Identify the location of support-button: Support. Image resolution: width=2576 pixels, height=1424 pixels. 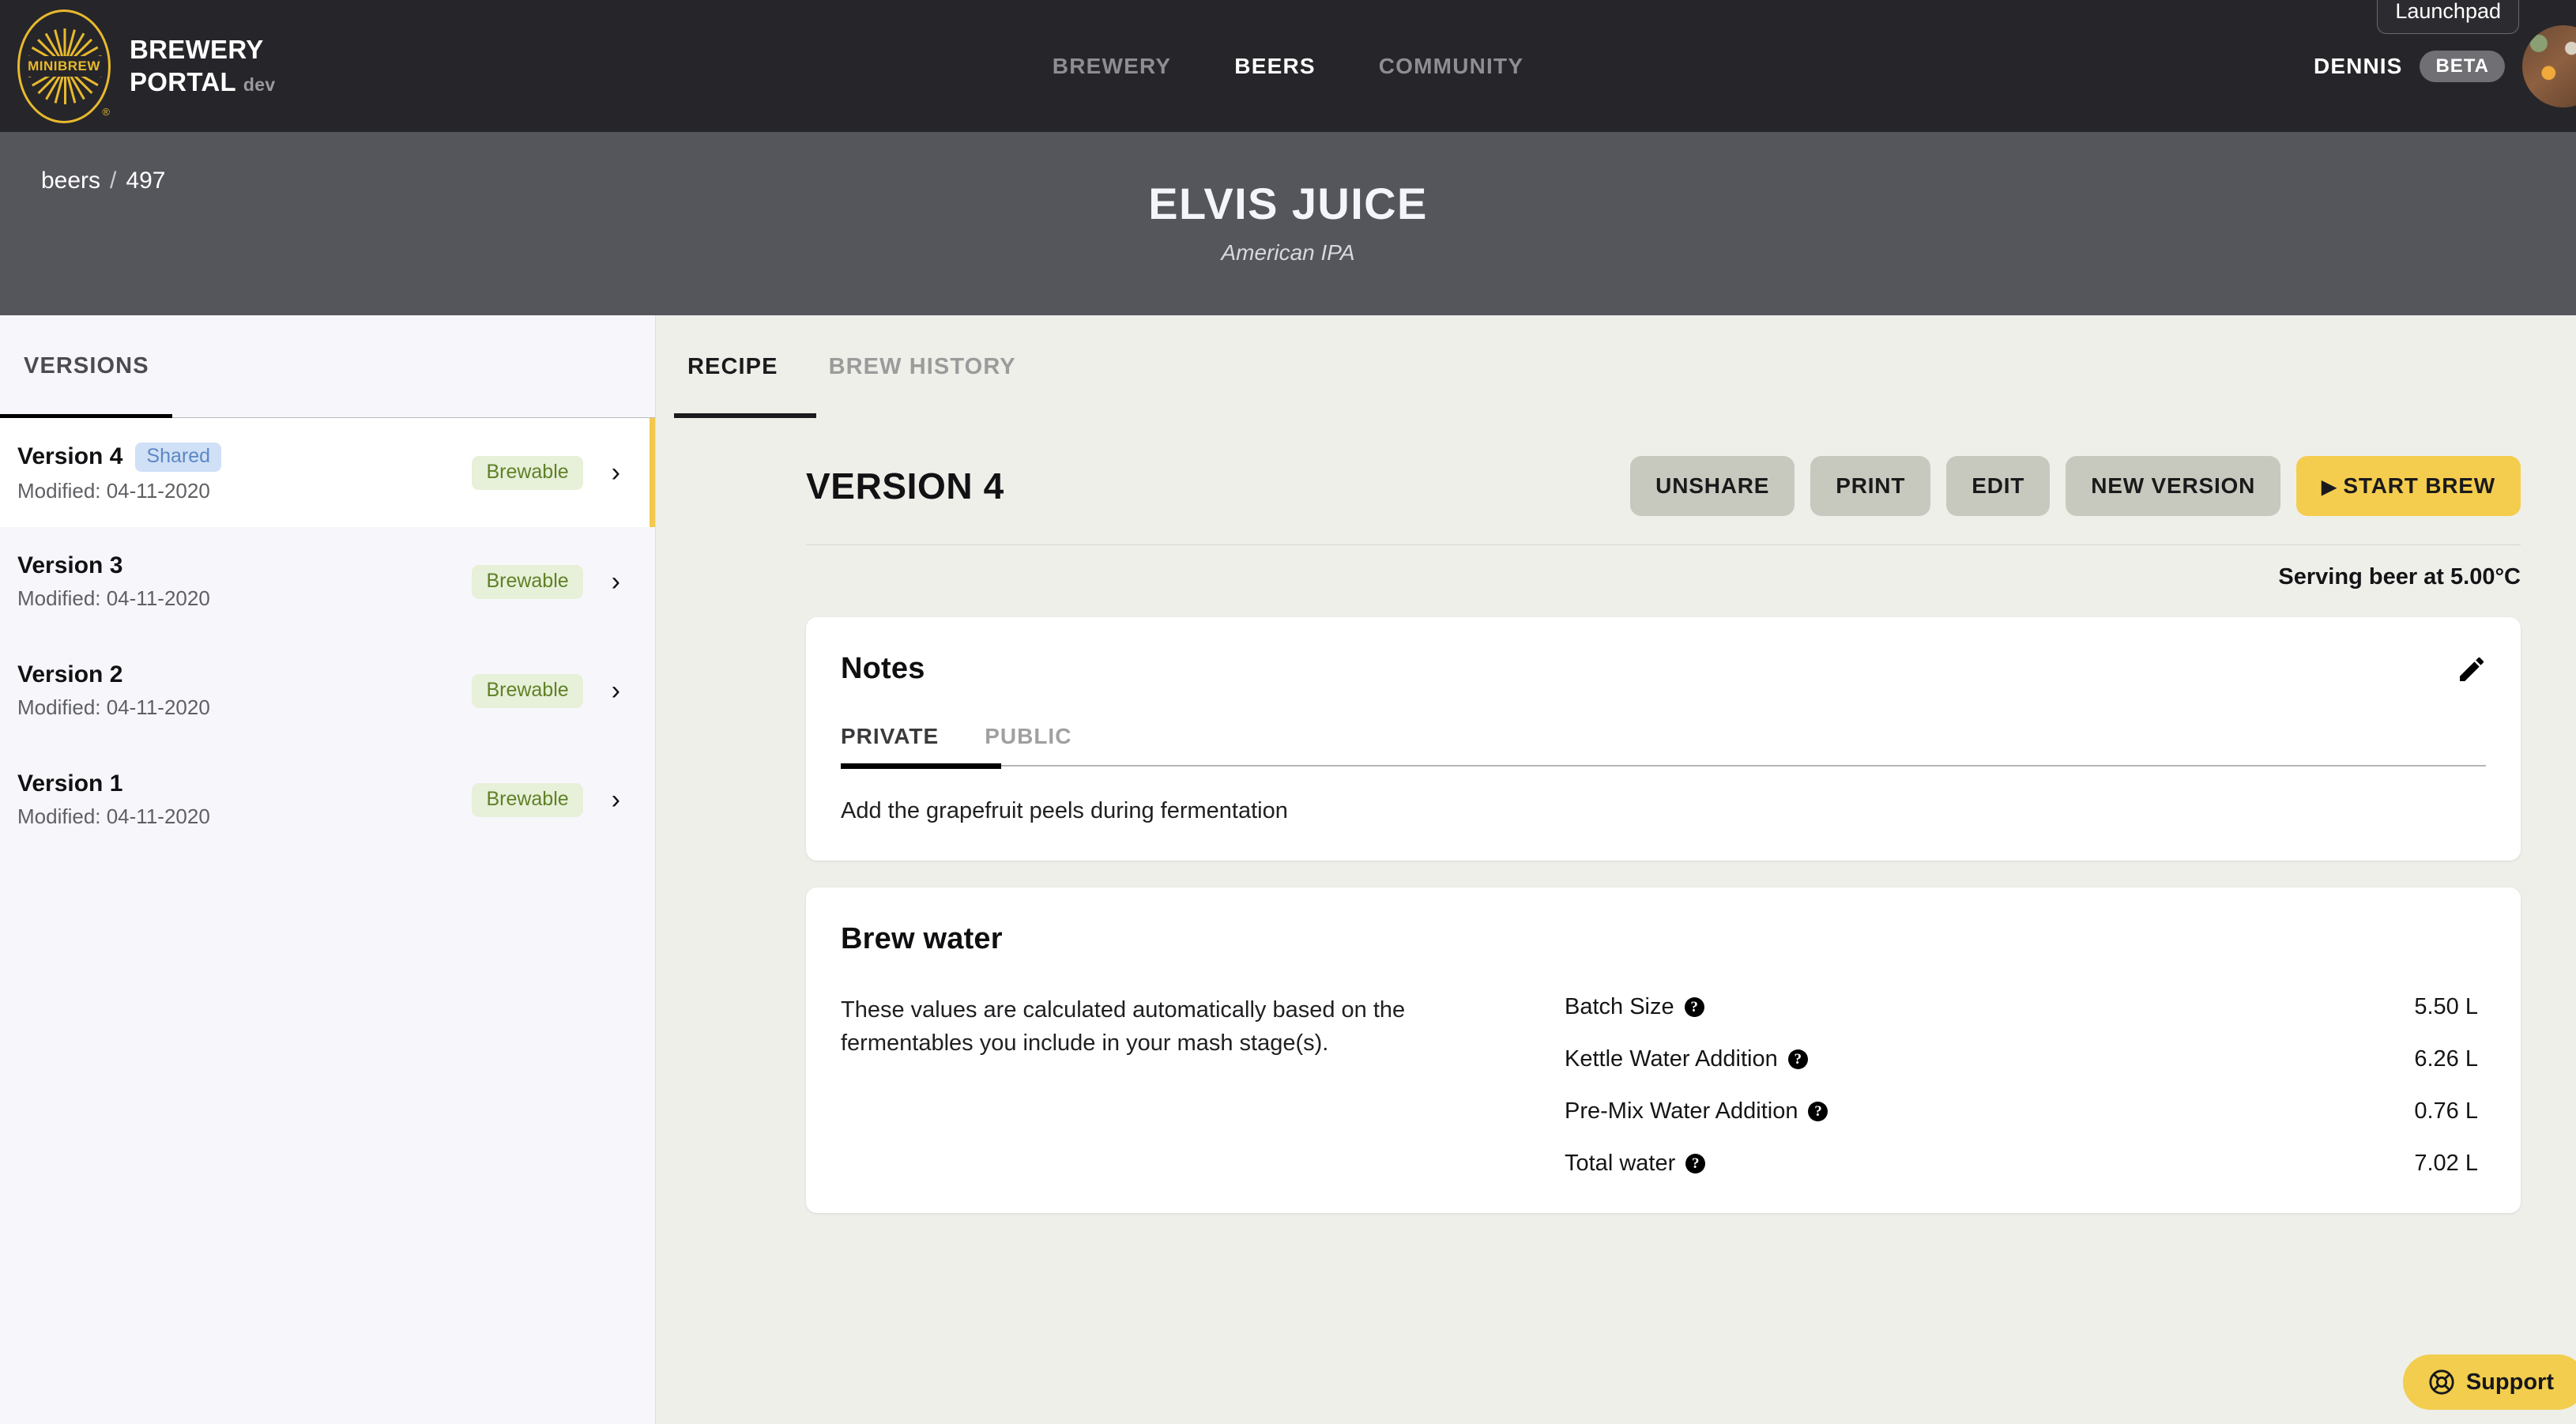
(2489, 1382).